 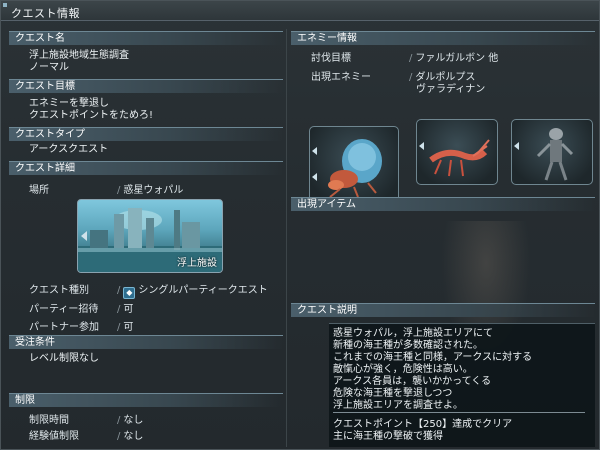 What do you see at coordinates (79, 55) in the screenshot?
I see `quest-name-line-1: 浮上施設地域生態調査` at bounding box center [79, 55].